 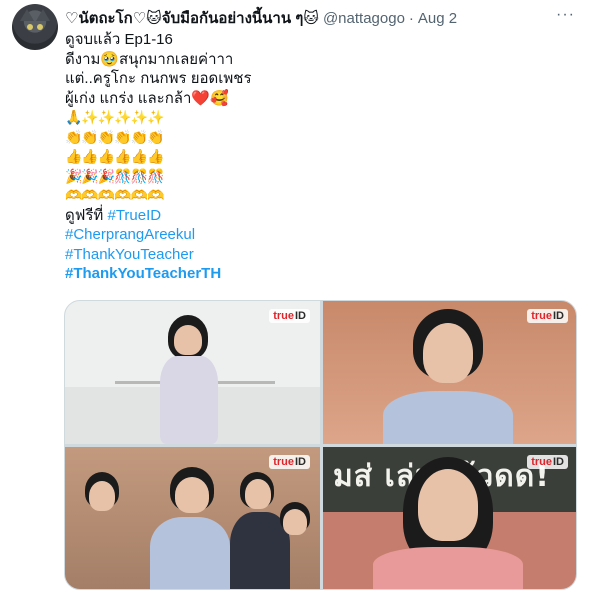 I want to click on emoji-row: 👏👏👏👏👏👏, so click(x=115, y=136).